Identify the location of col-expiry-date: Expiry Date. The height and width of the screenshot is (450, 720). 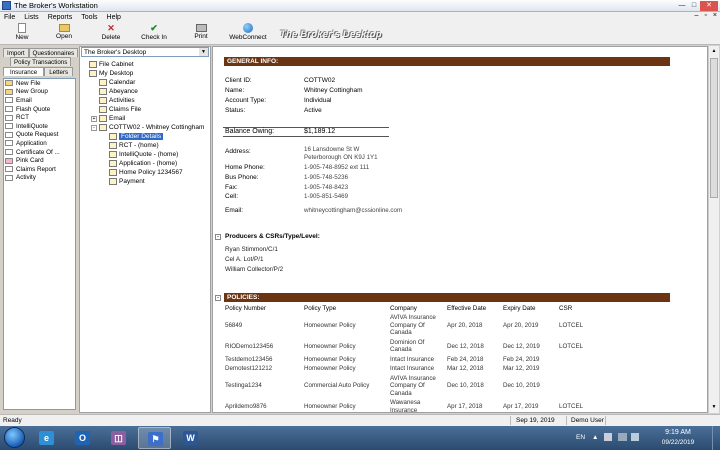
(519, 308).